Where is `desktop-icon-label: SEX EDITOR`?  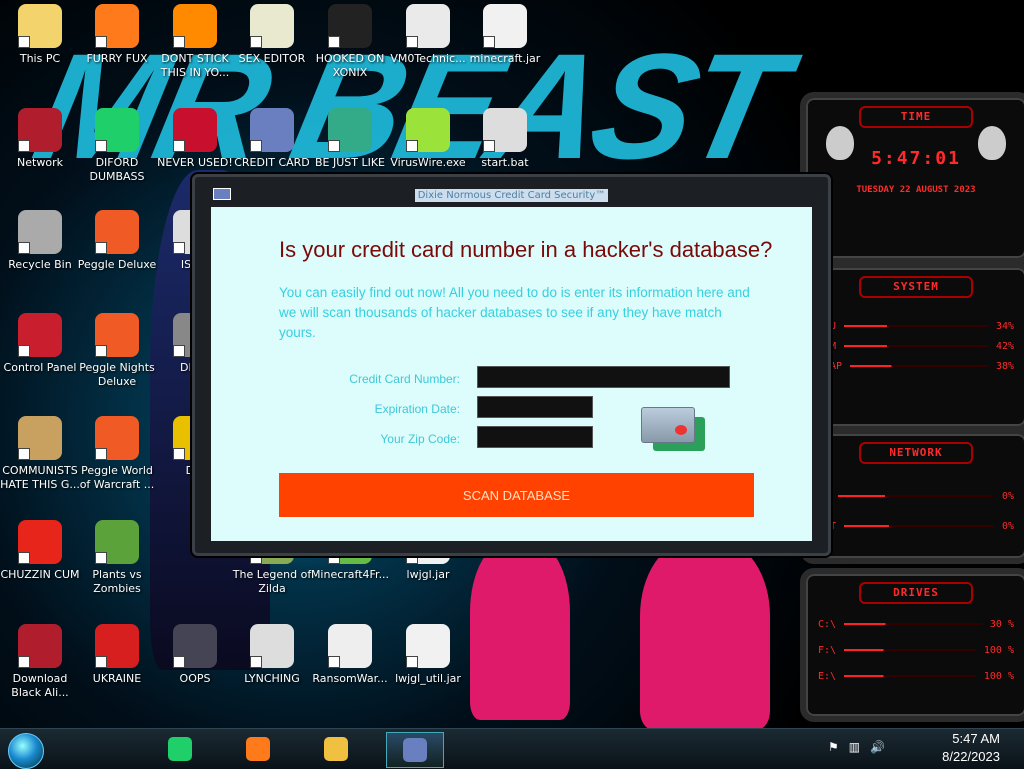
desktop-icon-label: SEX EDITOR is located at coordinates (272, 58).